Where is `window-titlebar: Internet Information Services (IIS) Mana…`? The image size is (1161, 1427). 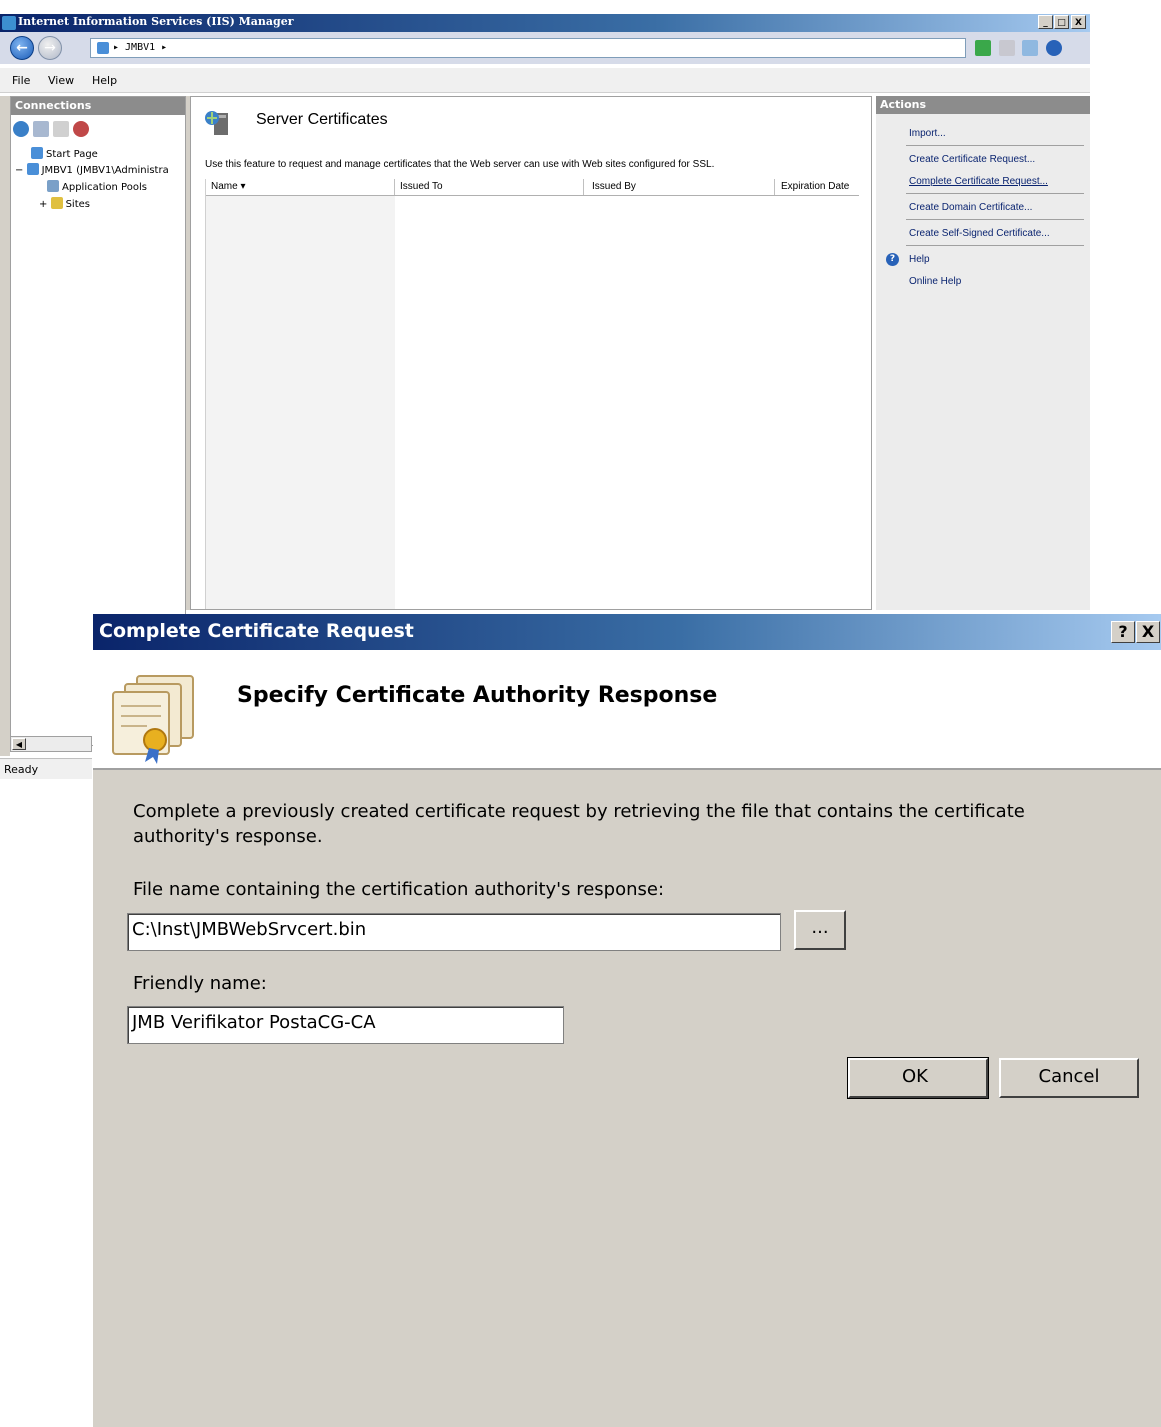
window-titlebar: Internet Information Services (IIS) Mana… is located at coordinates (545, 23).